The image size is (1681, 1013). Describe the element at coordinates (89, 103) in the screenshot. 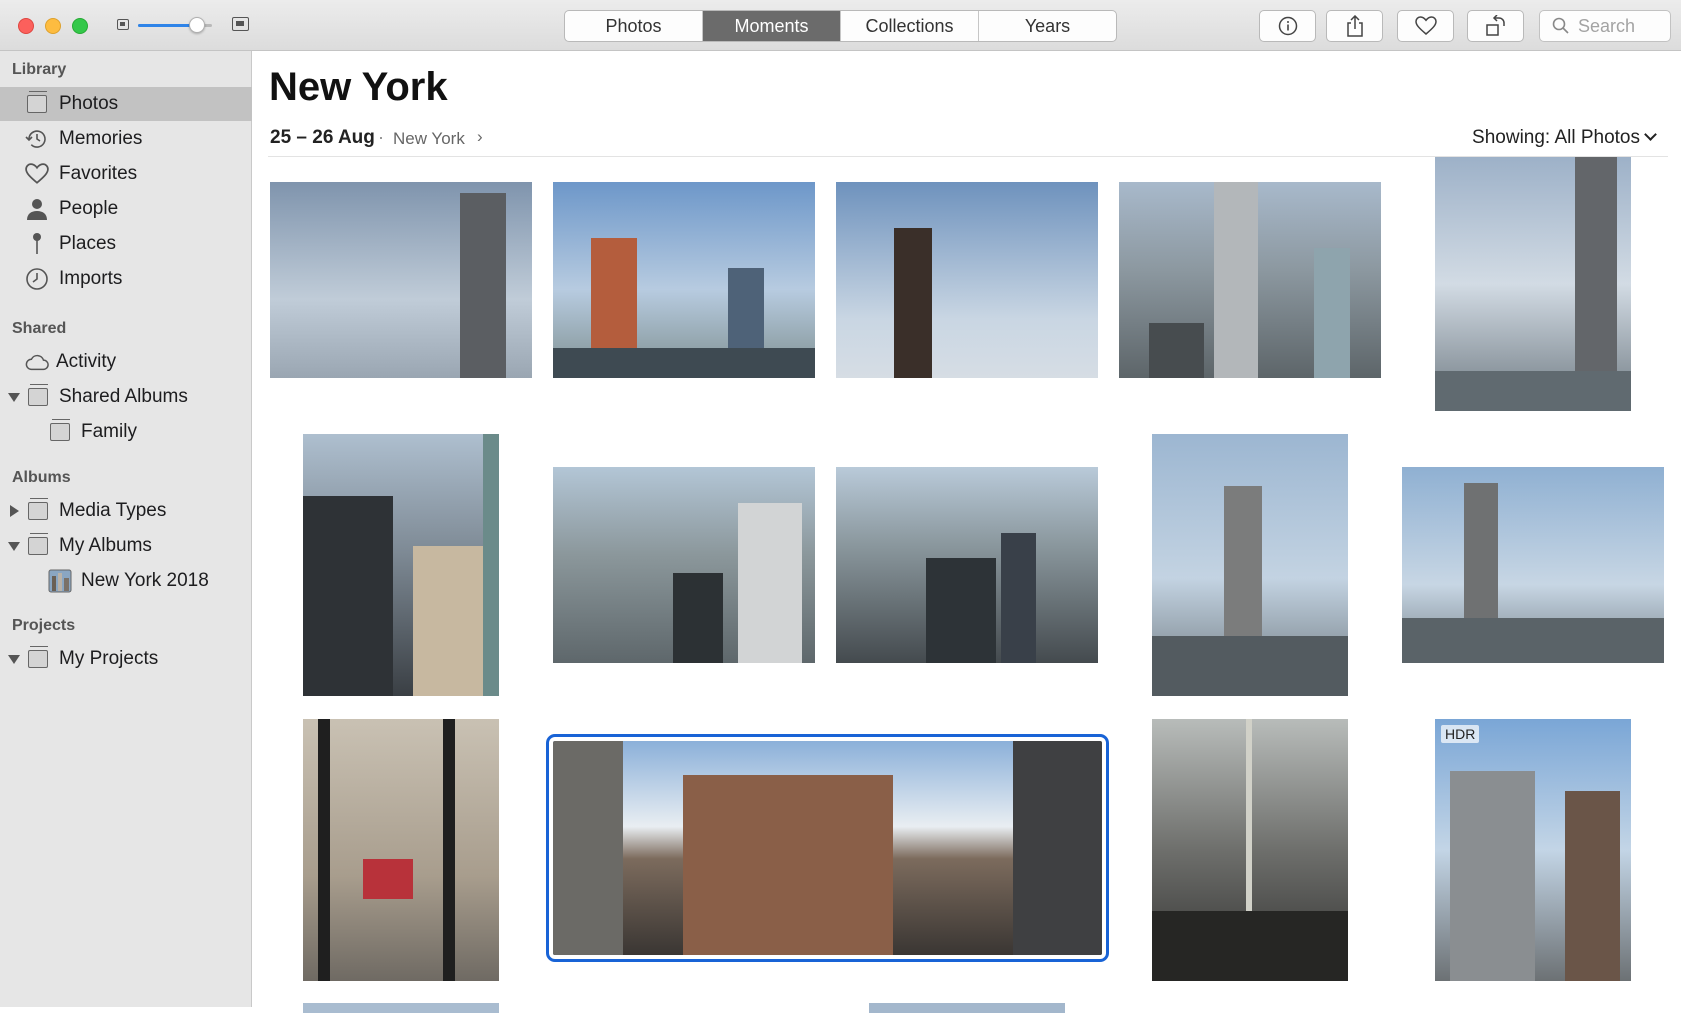

I see `sidebar-item-label: Photos` at that location.